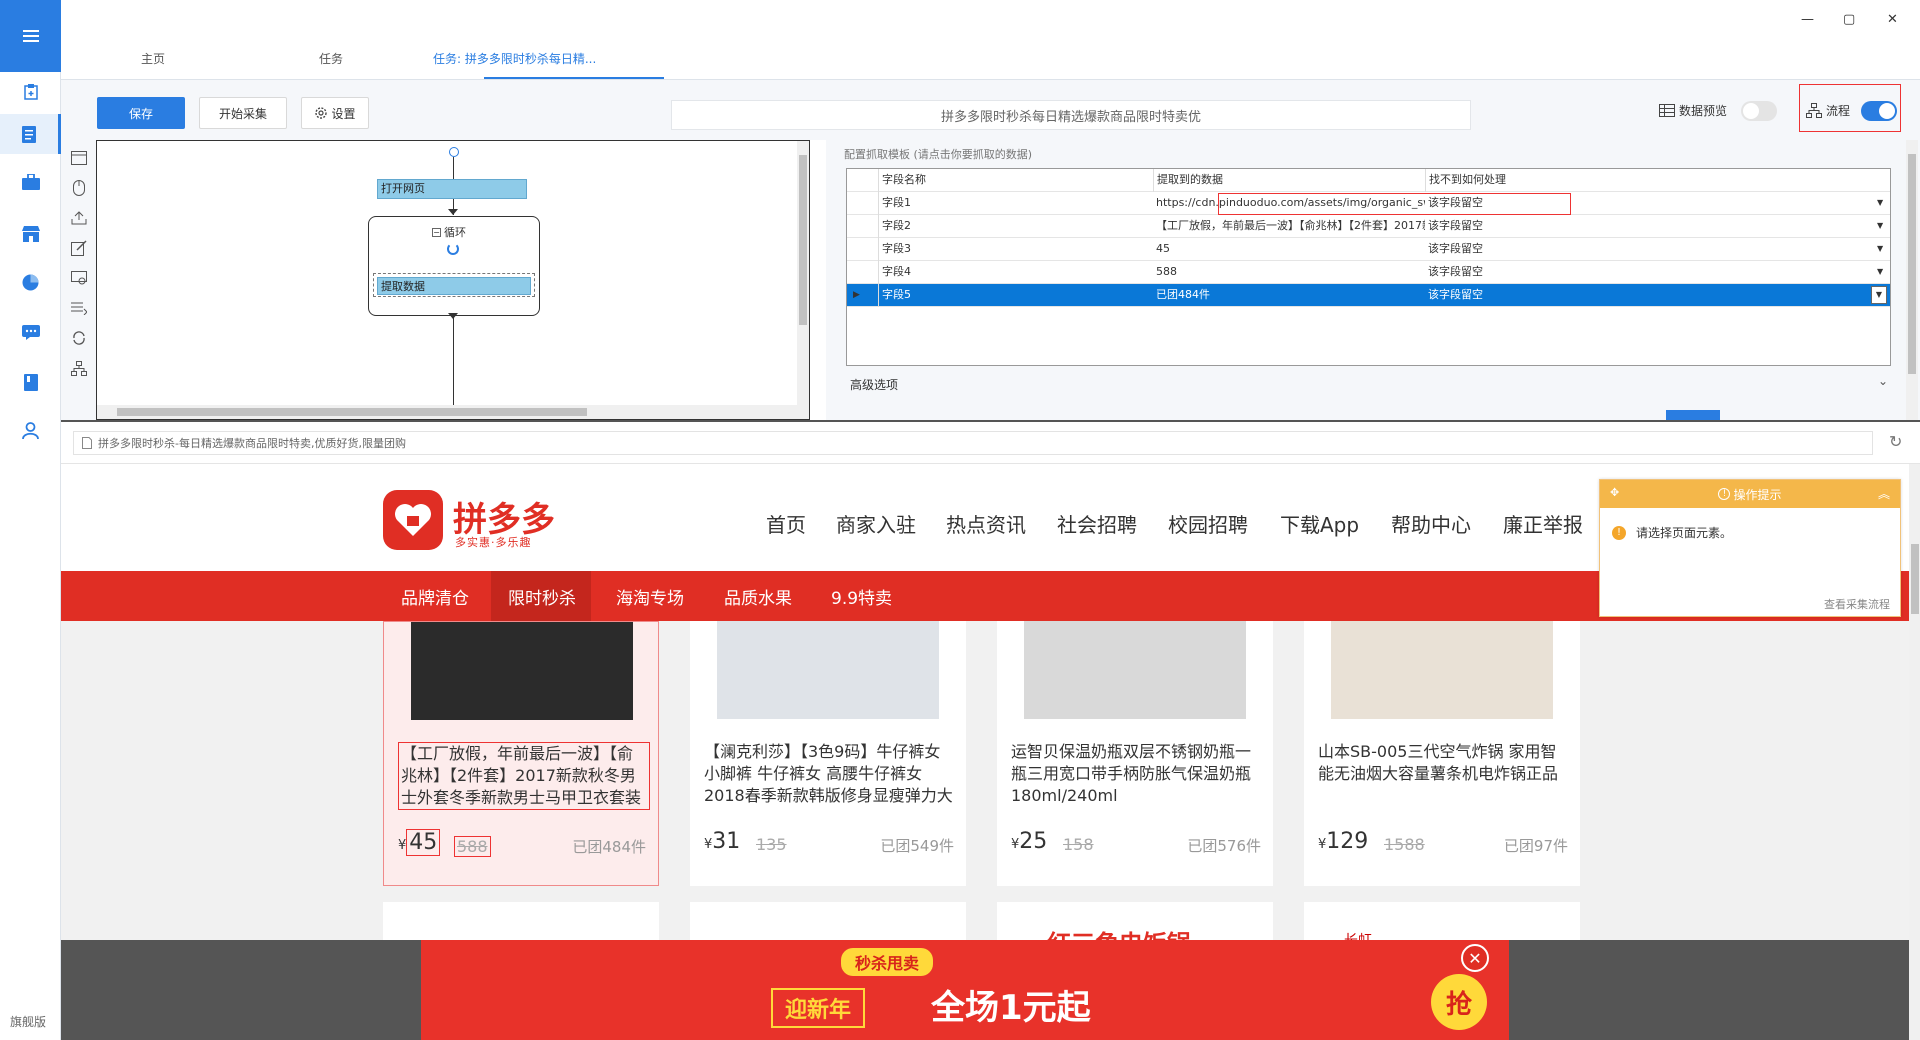 The width and height of the screenshot is (1920, 1040). What do you see at coordinates (1016, 226) in the screenshot?
I see `field-name: 字段2` at bounding box center [1016, 226].